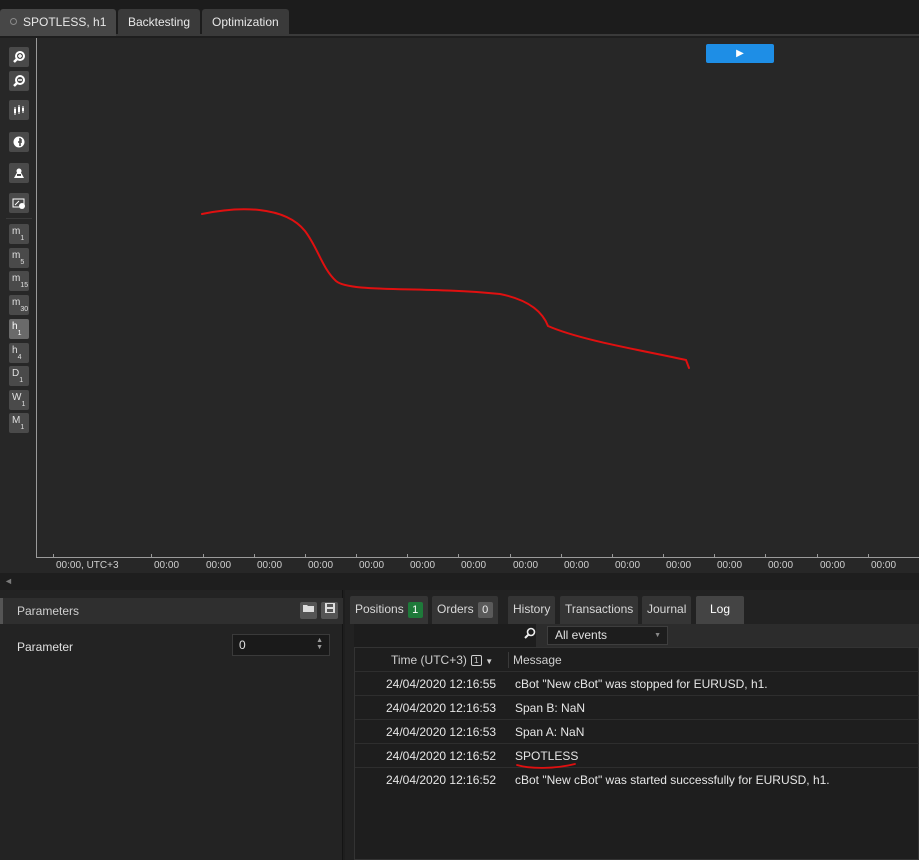 The width and height of the screenshot is (919, 860). What do you see at coordinates (245, 22) in the screenshot?
I see `tab-optimization: Optimization` at bounding box center [245, 22].